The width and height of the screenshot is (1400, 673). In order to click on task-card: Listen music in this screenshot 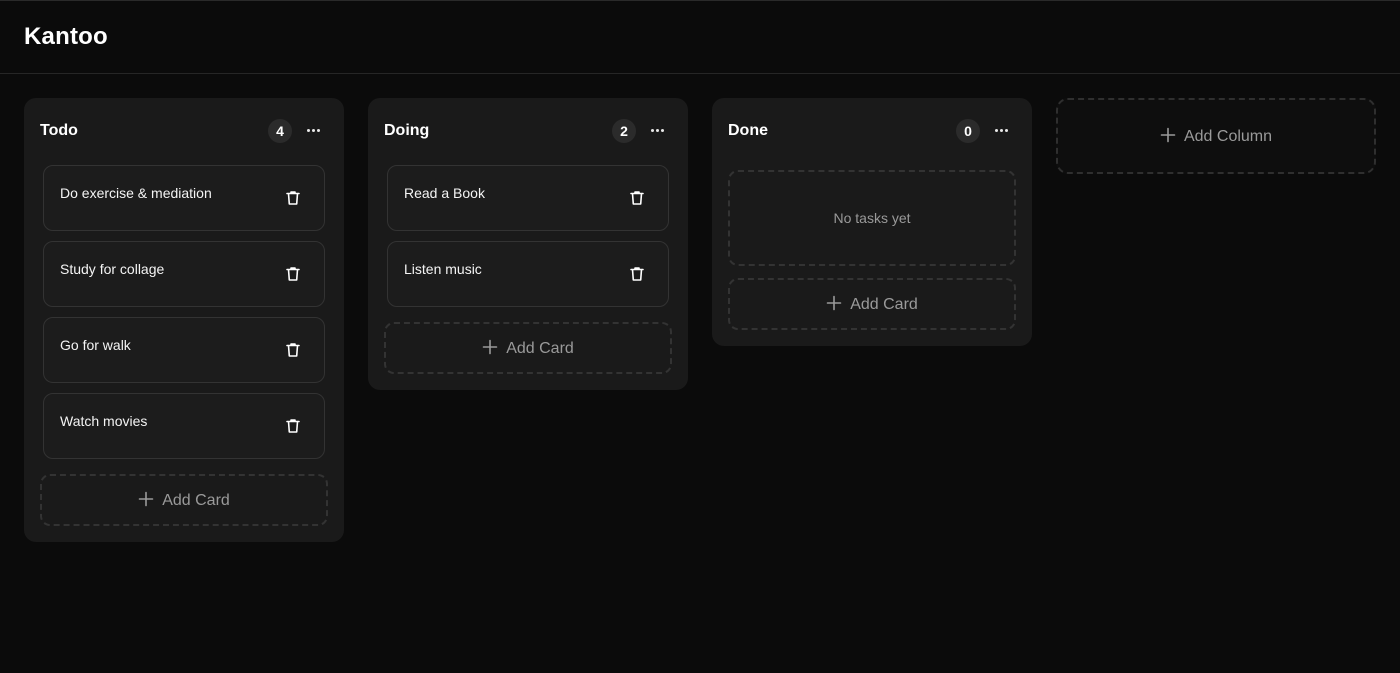, I will do `click(528, 274)`.